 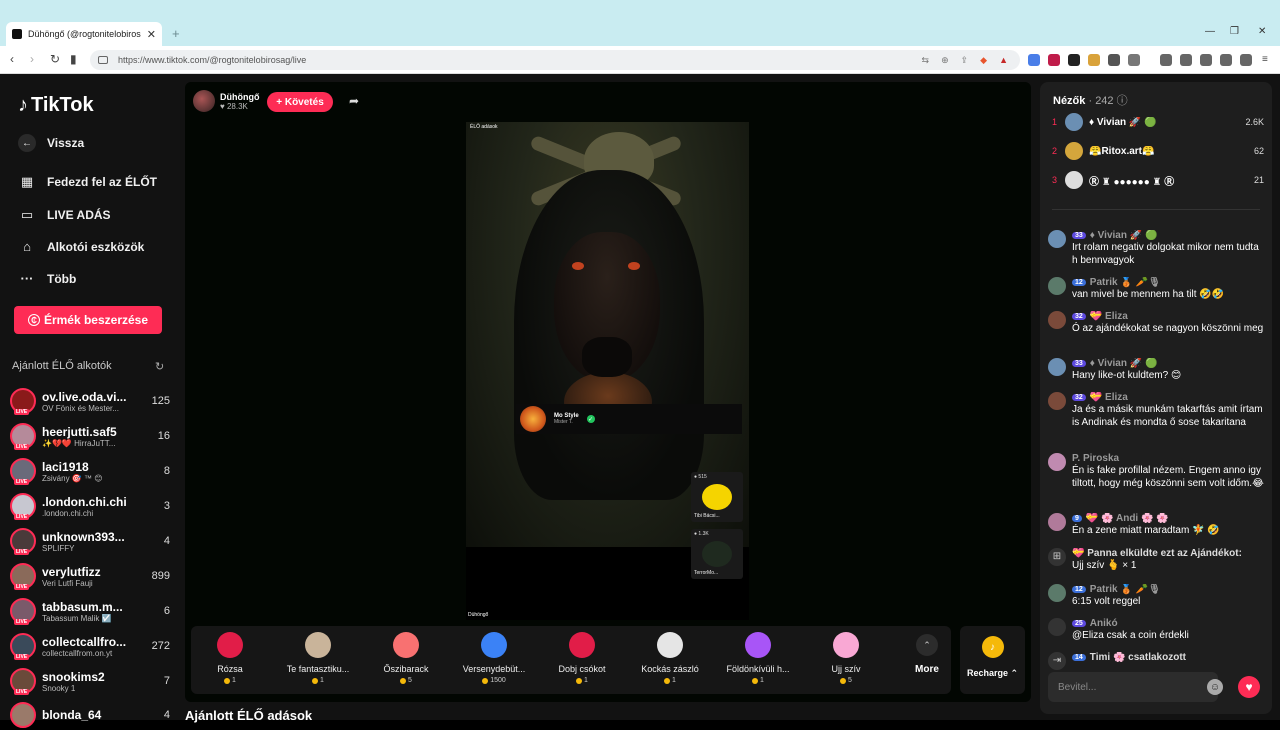 I want to click on level-badge: 14, so click(x=1079, y=657).